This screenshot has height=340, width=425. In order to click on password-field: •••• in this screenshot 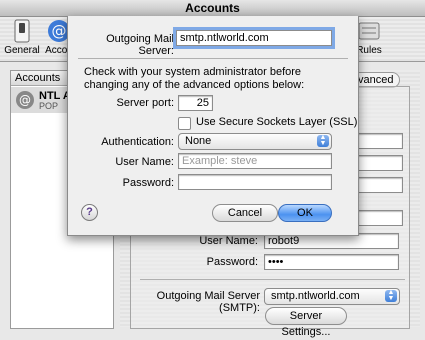, I will do `click(331, 262)`.